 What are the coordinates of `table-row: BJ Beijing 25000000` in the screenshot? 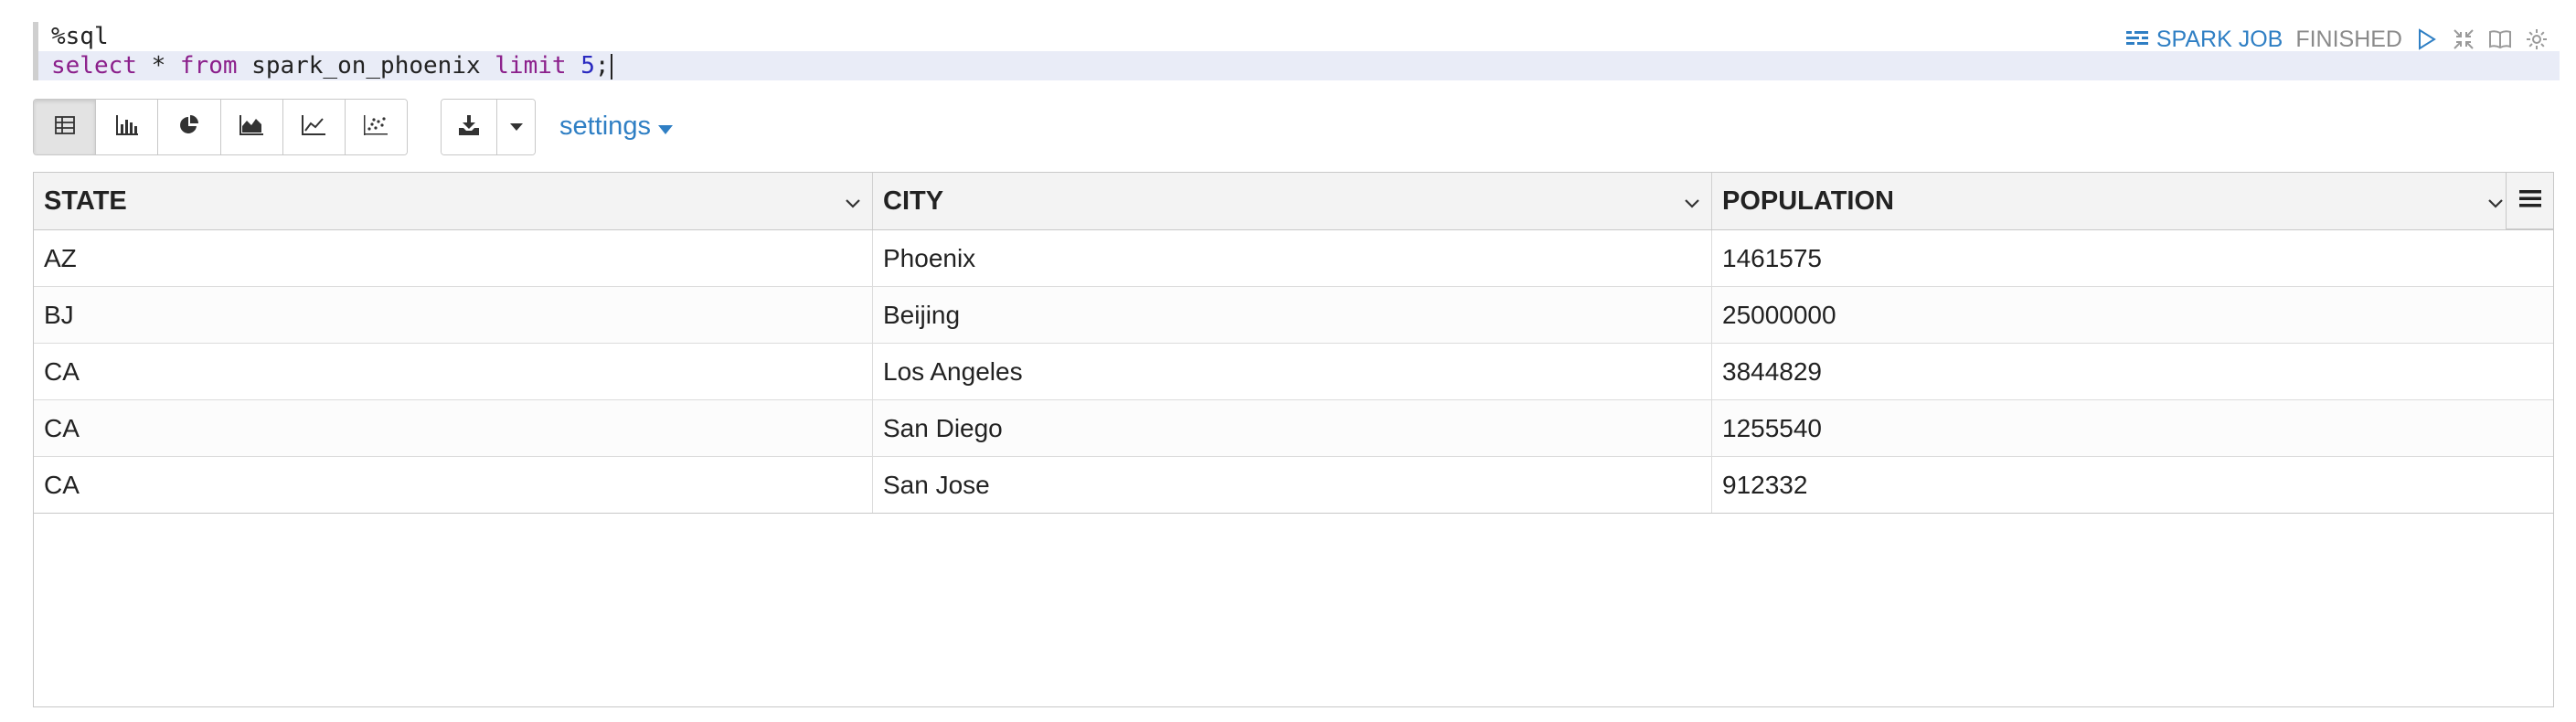 It's located at (1293, 315).